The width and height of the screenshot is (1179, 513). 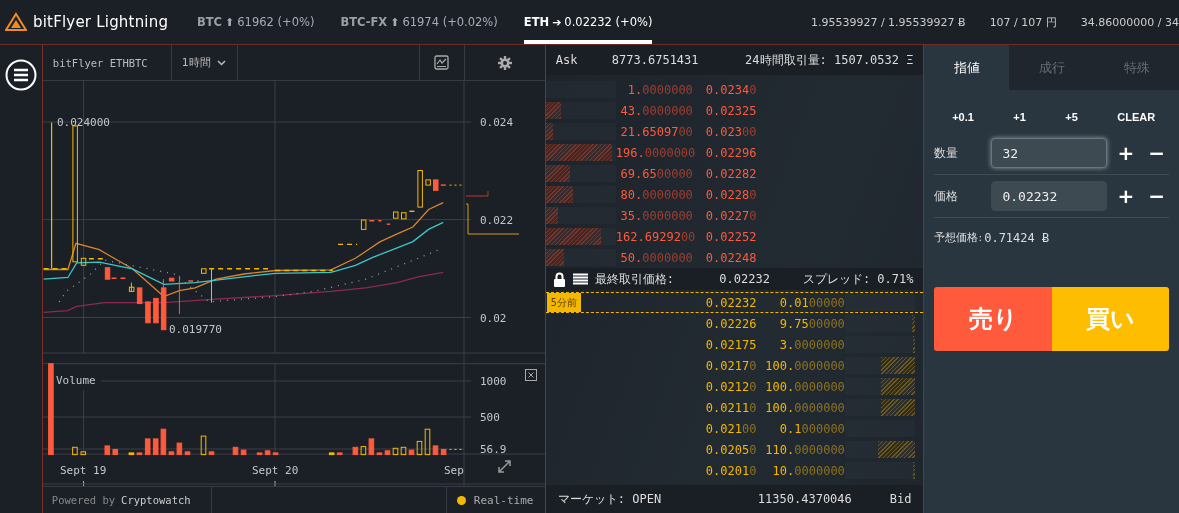 I want to click on order-price: 0.02325, so click(x=730, y=110).